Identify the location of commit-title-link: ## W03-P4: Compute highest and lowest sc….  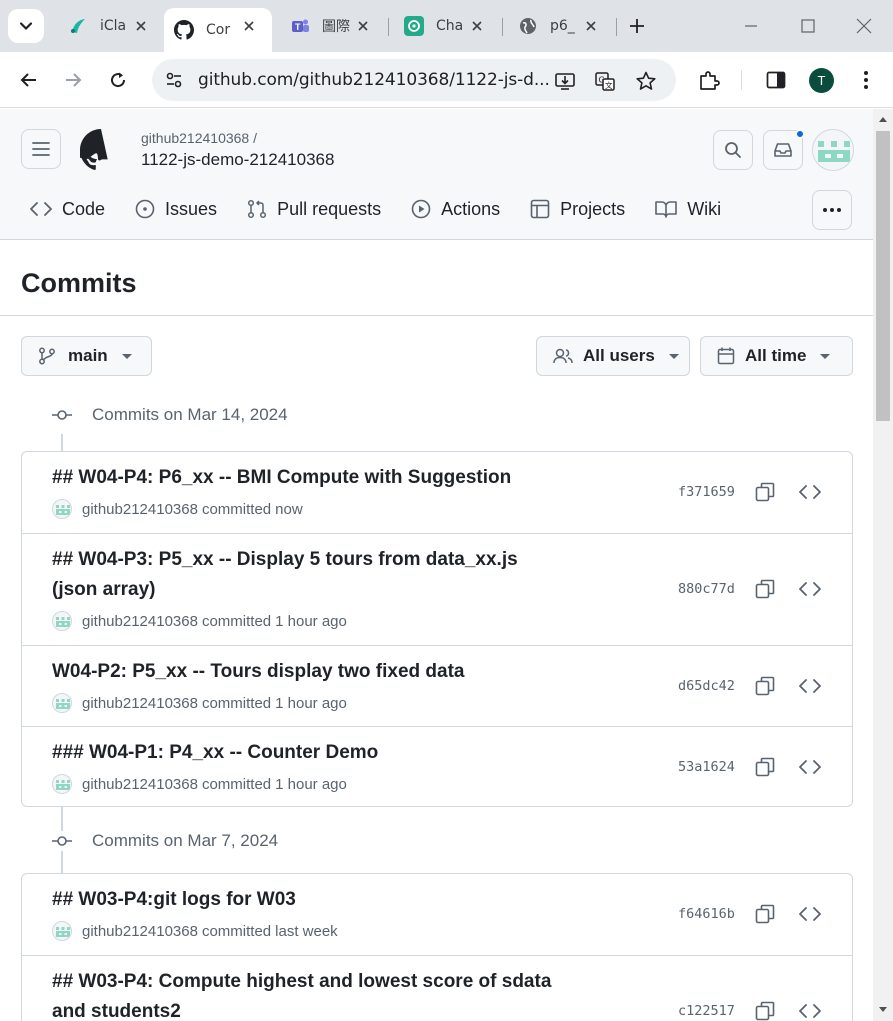
(302, 994).